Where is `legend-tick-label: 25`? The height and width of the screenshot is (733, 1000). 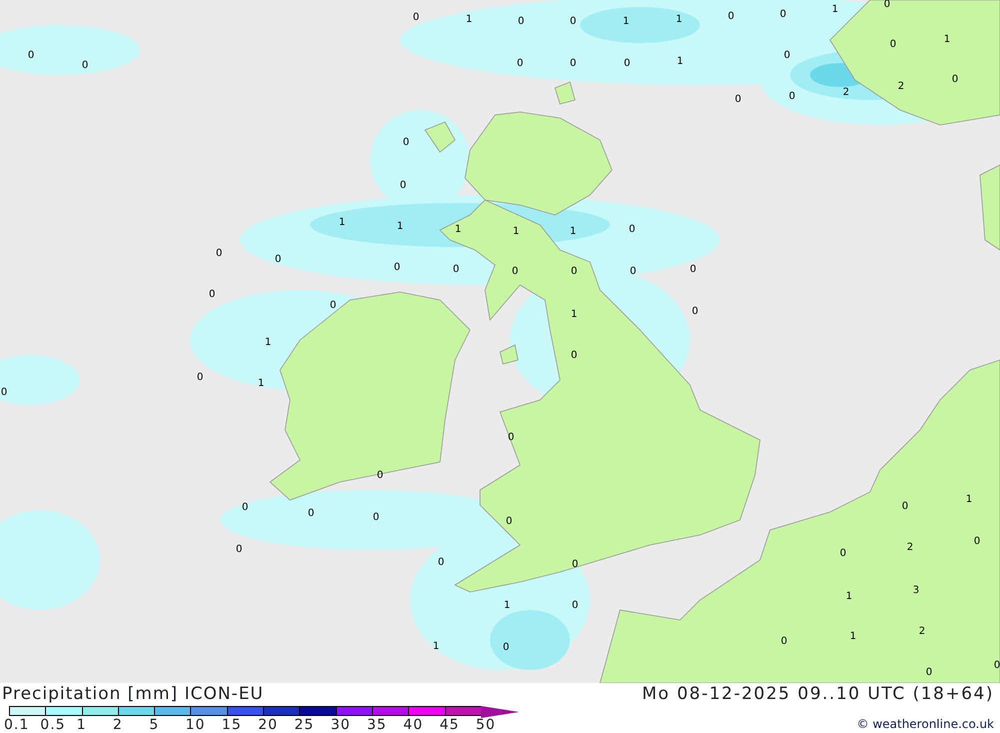 legend-tick-label: 25 is located at coordinates (304, 725).